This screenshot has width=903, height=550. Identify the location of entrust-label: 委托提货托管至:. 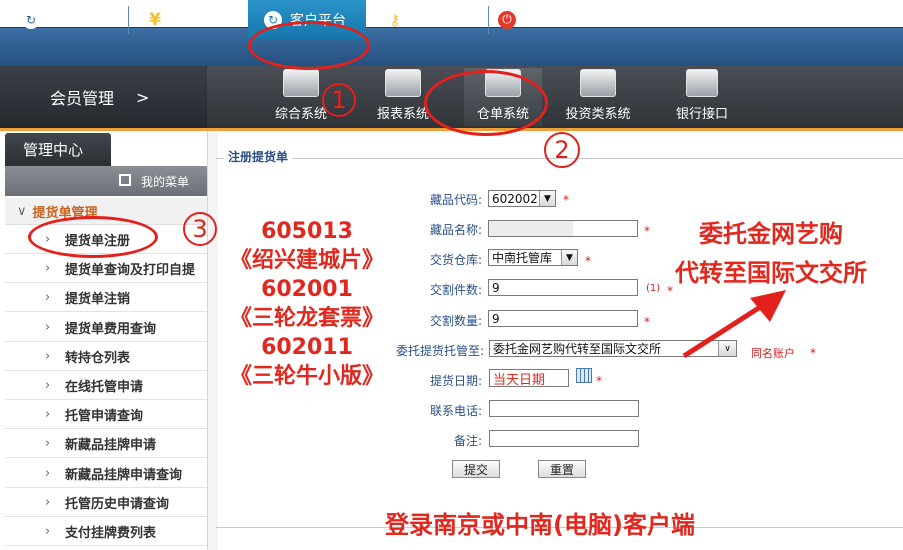
(439, 351).